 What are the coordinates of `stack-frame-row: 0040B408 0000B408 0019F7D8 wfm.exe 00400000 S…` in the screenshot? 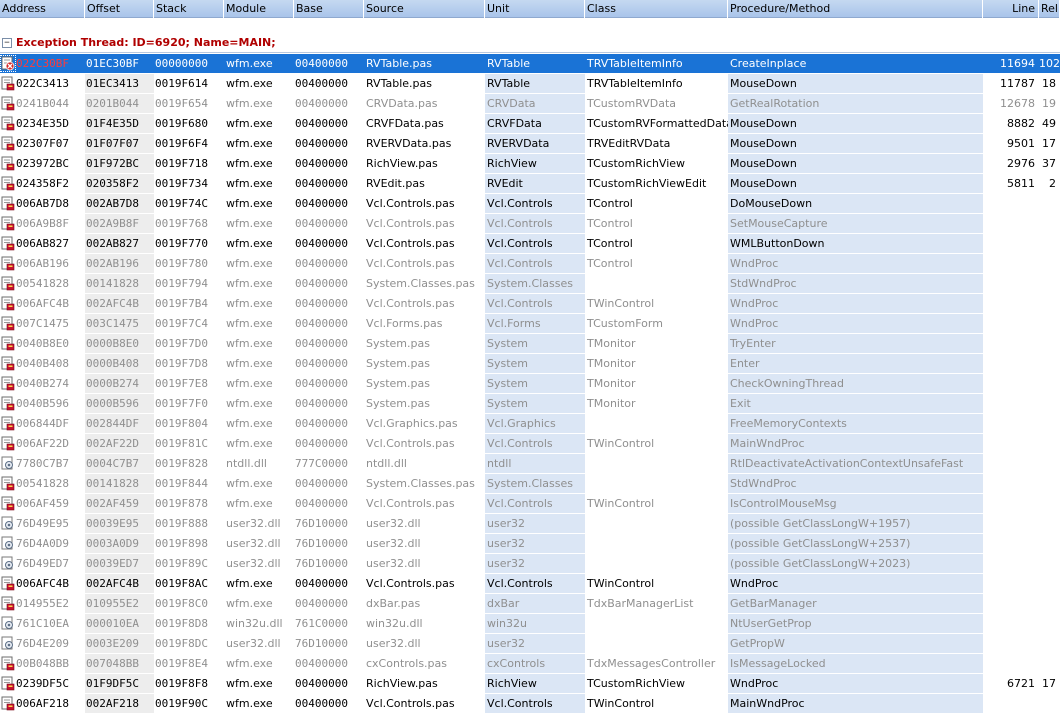 It's located at (530, 364).